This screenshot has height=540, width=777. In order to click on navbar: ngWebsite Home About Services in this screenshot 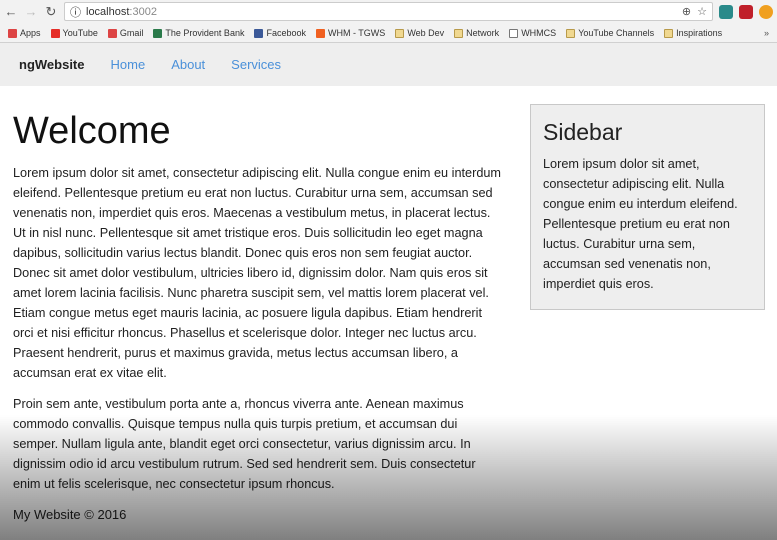, I will do `click(388, 64)`.